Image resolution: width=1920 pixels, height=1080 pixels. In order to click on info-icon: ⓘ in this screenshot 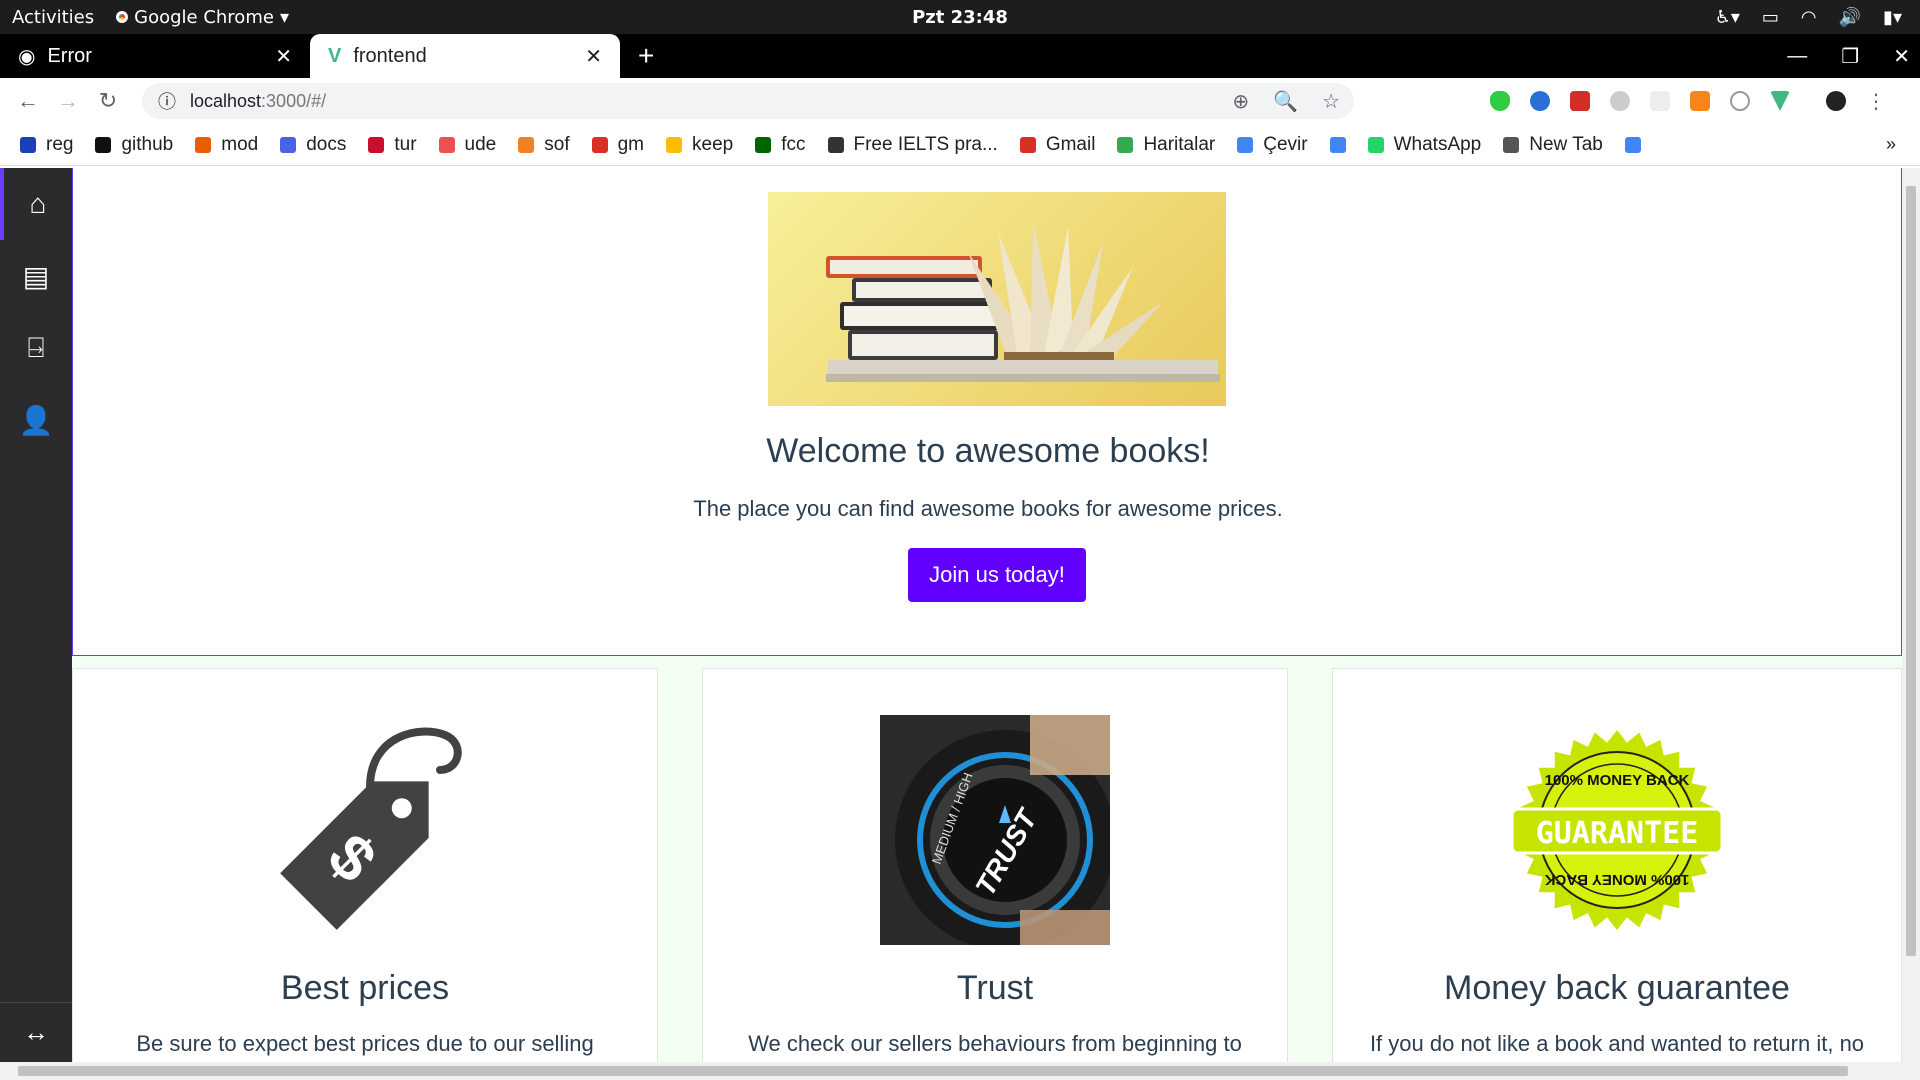, I will do `click(167, 101)`.